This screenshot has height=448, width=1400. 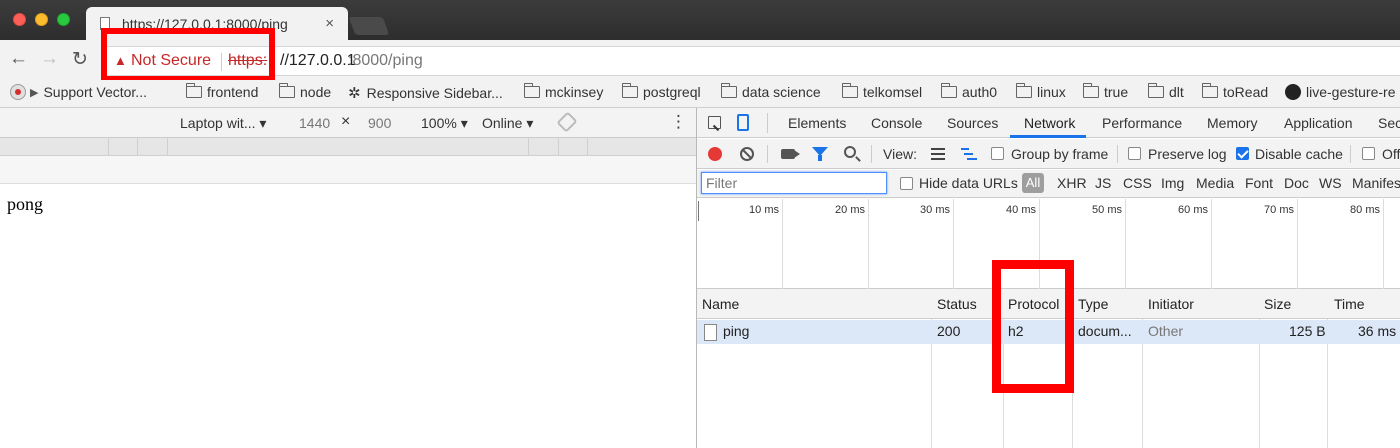 I want to click on zoom-select: 100% ▾, so click(x=444, y=123).